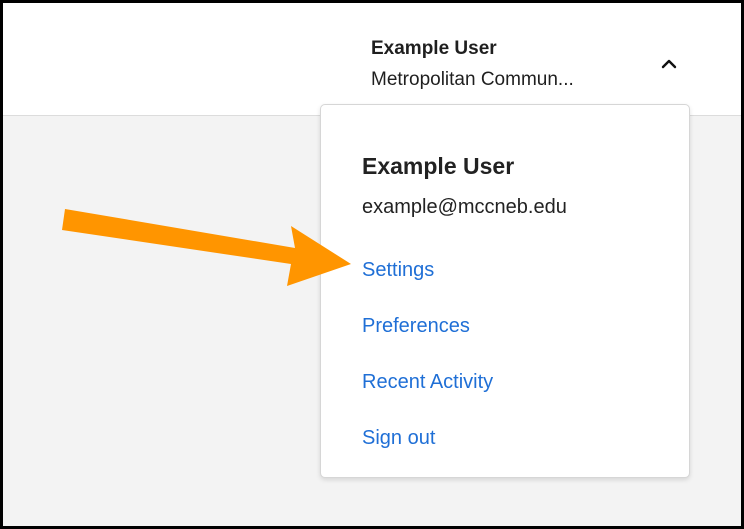 This screenshot has height=529, width=744. Describe the element at coordinates (464, 207) in the screenshot. I see `menu-user-email: example@mccneb.edu` at that location.